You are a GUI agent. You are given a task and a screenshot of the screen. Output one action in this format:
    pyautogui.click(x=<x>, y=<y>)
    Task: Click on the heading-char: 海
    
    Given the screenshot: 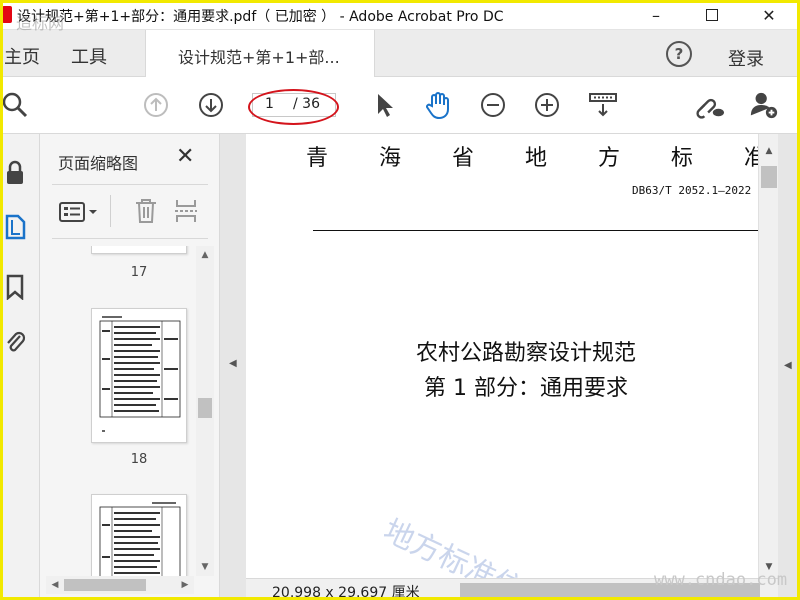 What is the action you would take?
    pyautogui.click(x=389, y=158)
    